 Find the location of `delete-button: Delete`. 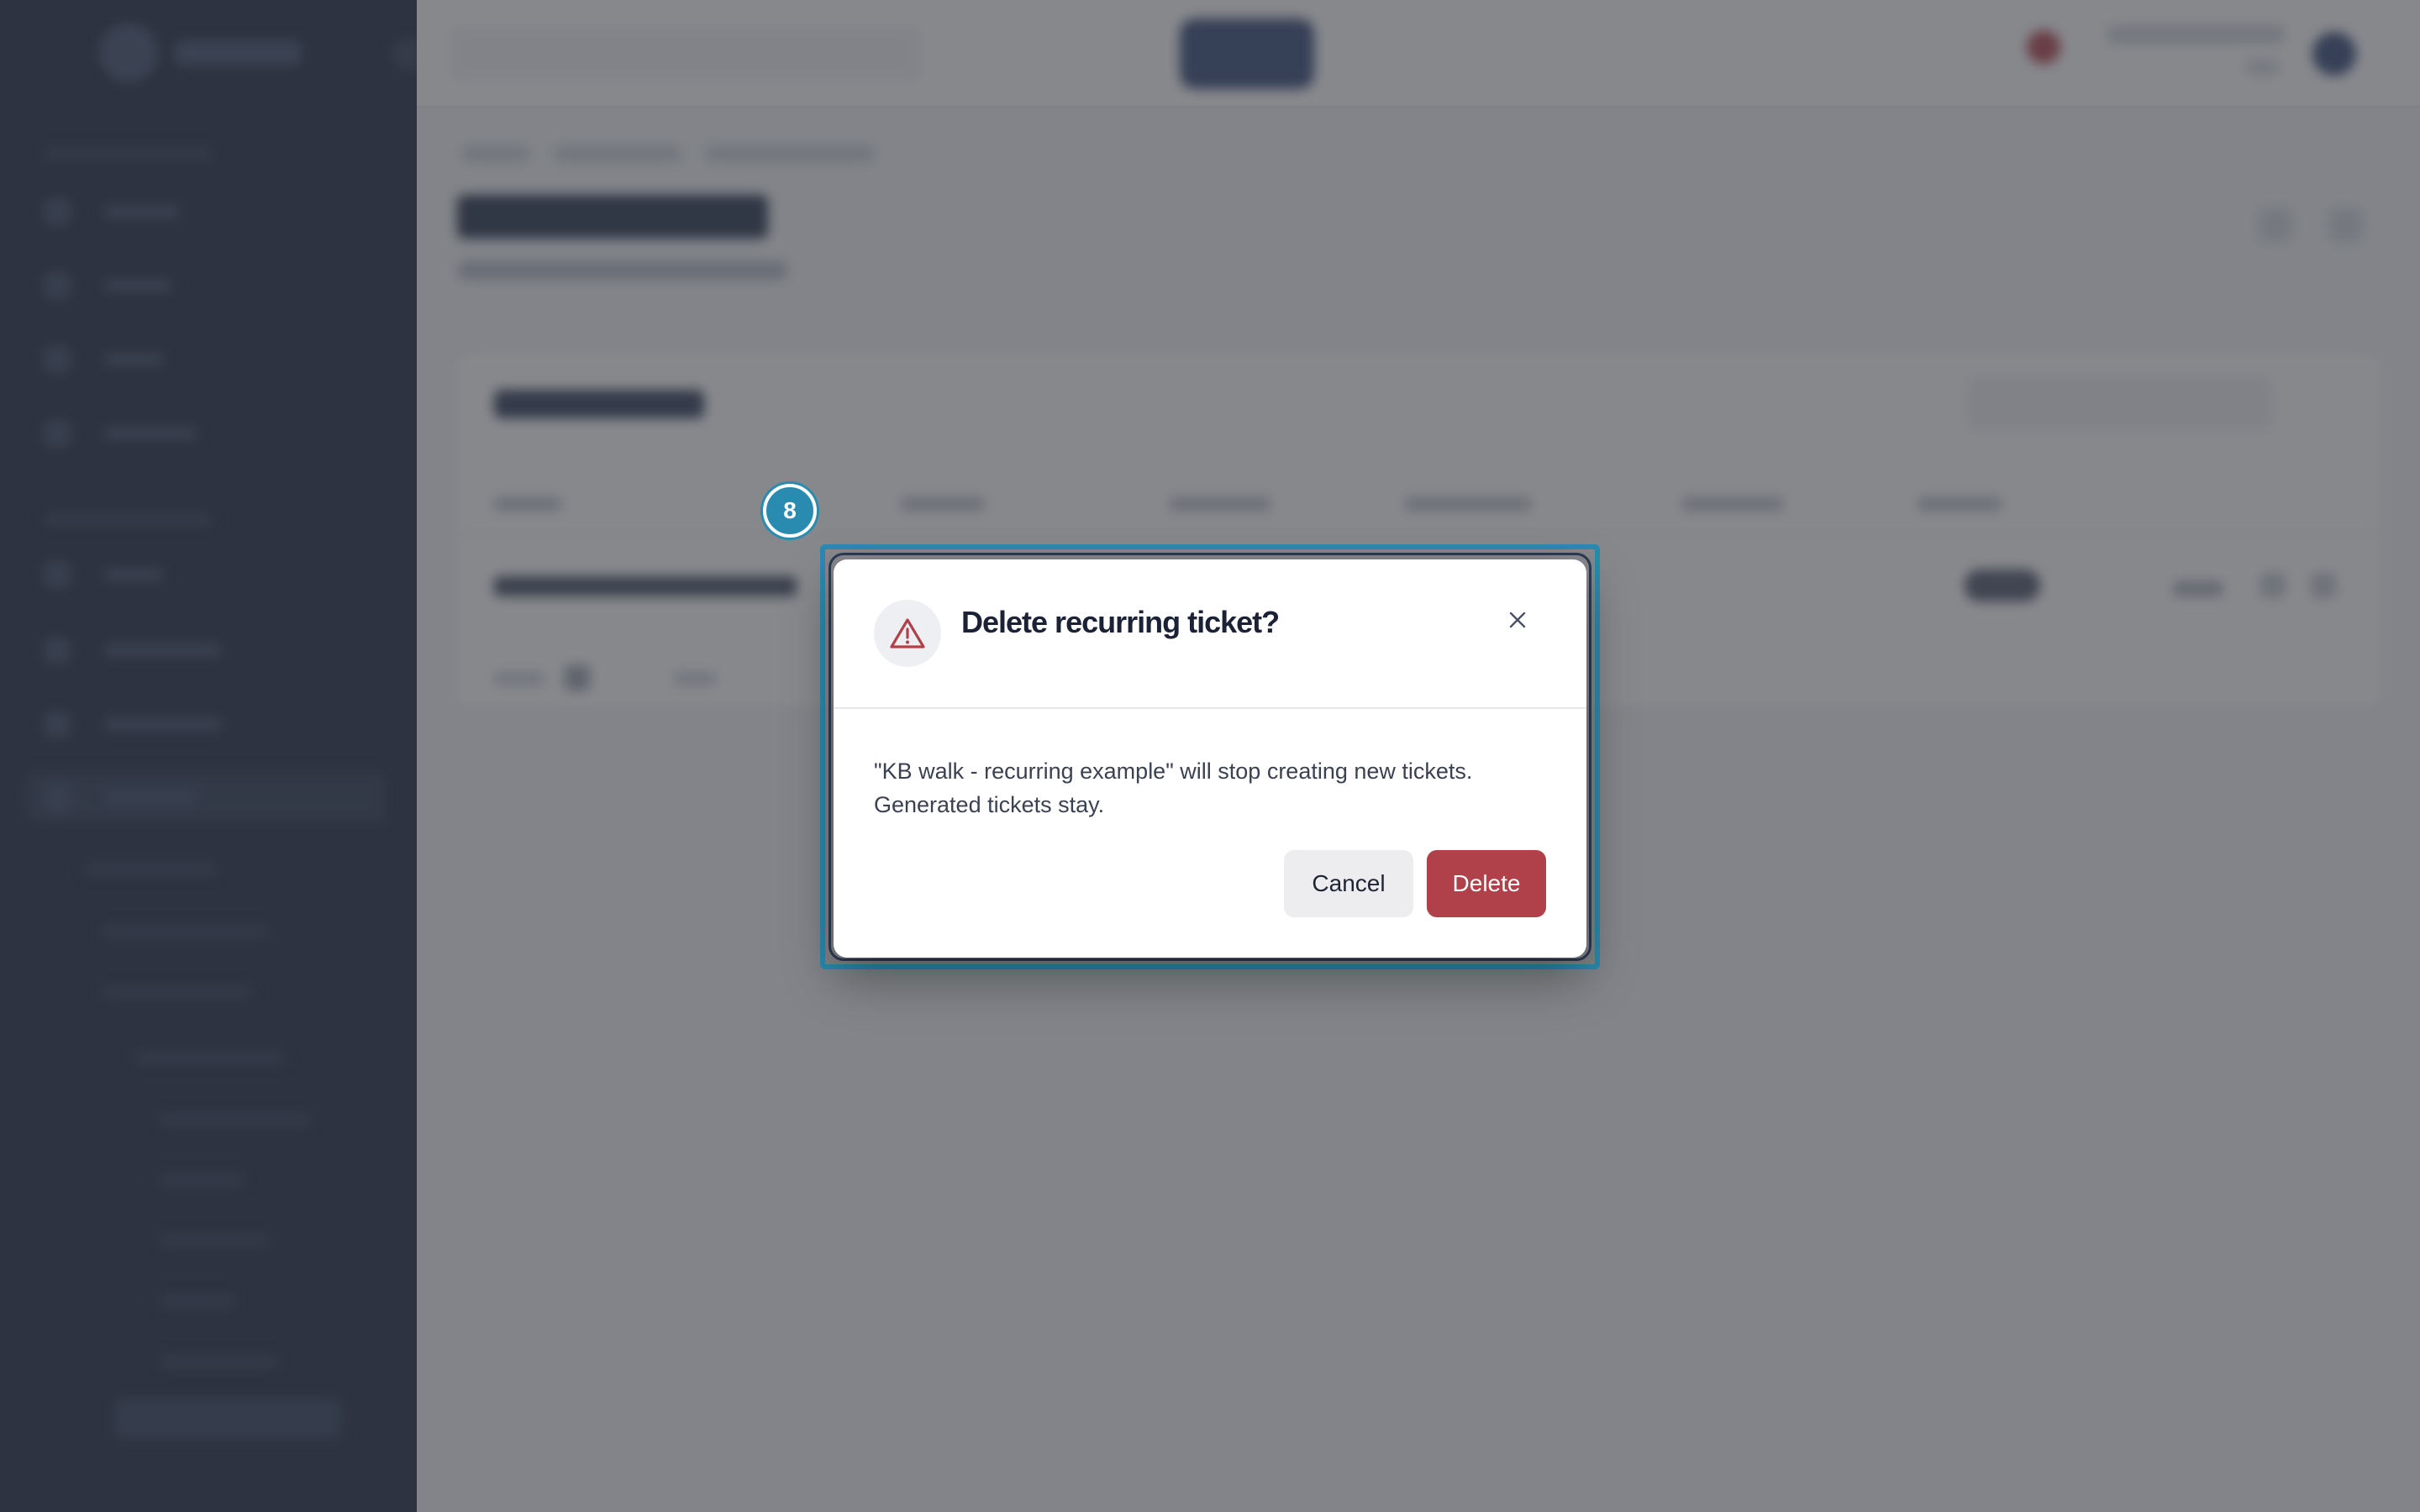

delete-button: Delete is located at coordinates (1486, 883).